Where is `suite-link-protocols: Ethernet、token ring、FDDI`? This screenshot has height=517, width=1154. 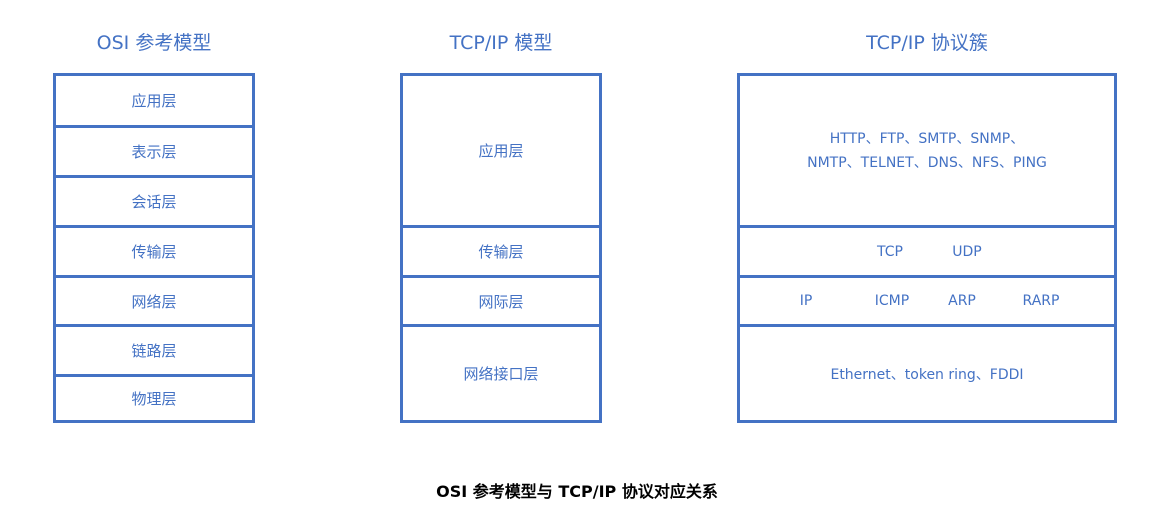 suite-link-protocols: Ethernet、token ring、FDDI is located at coordinates (927, 372).